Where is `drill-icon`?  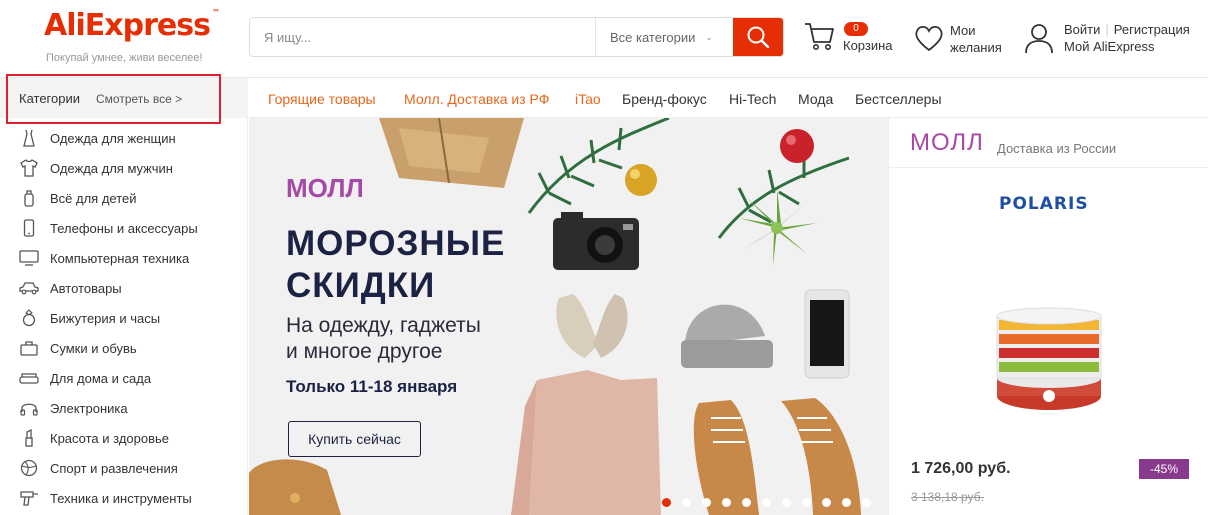 drill-icon is located at coordinates (29, 498).